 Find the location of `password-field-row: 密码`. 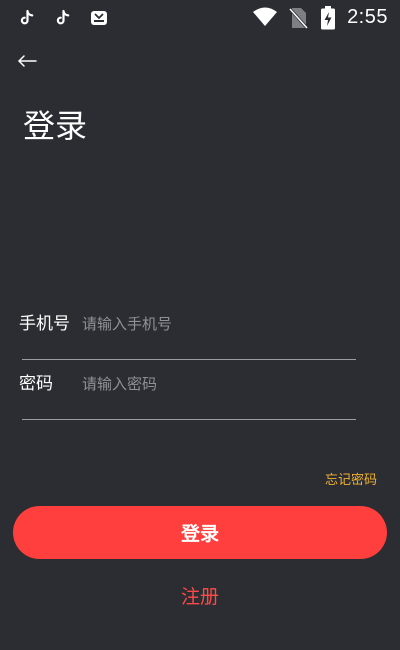

password-field-row: 密码 is located at coordinates (187, 391).